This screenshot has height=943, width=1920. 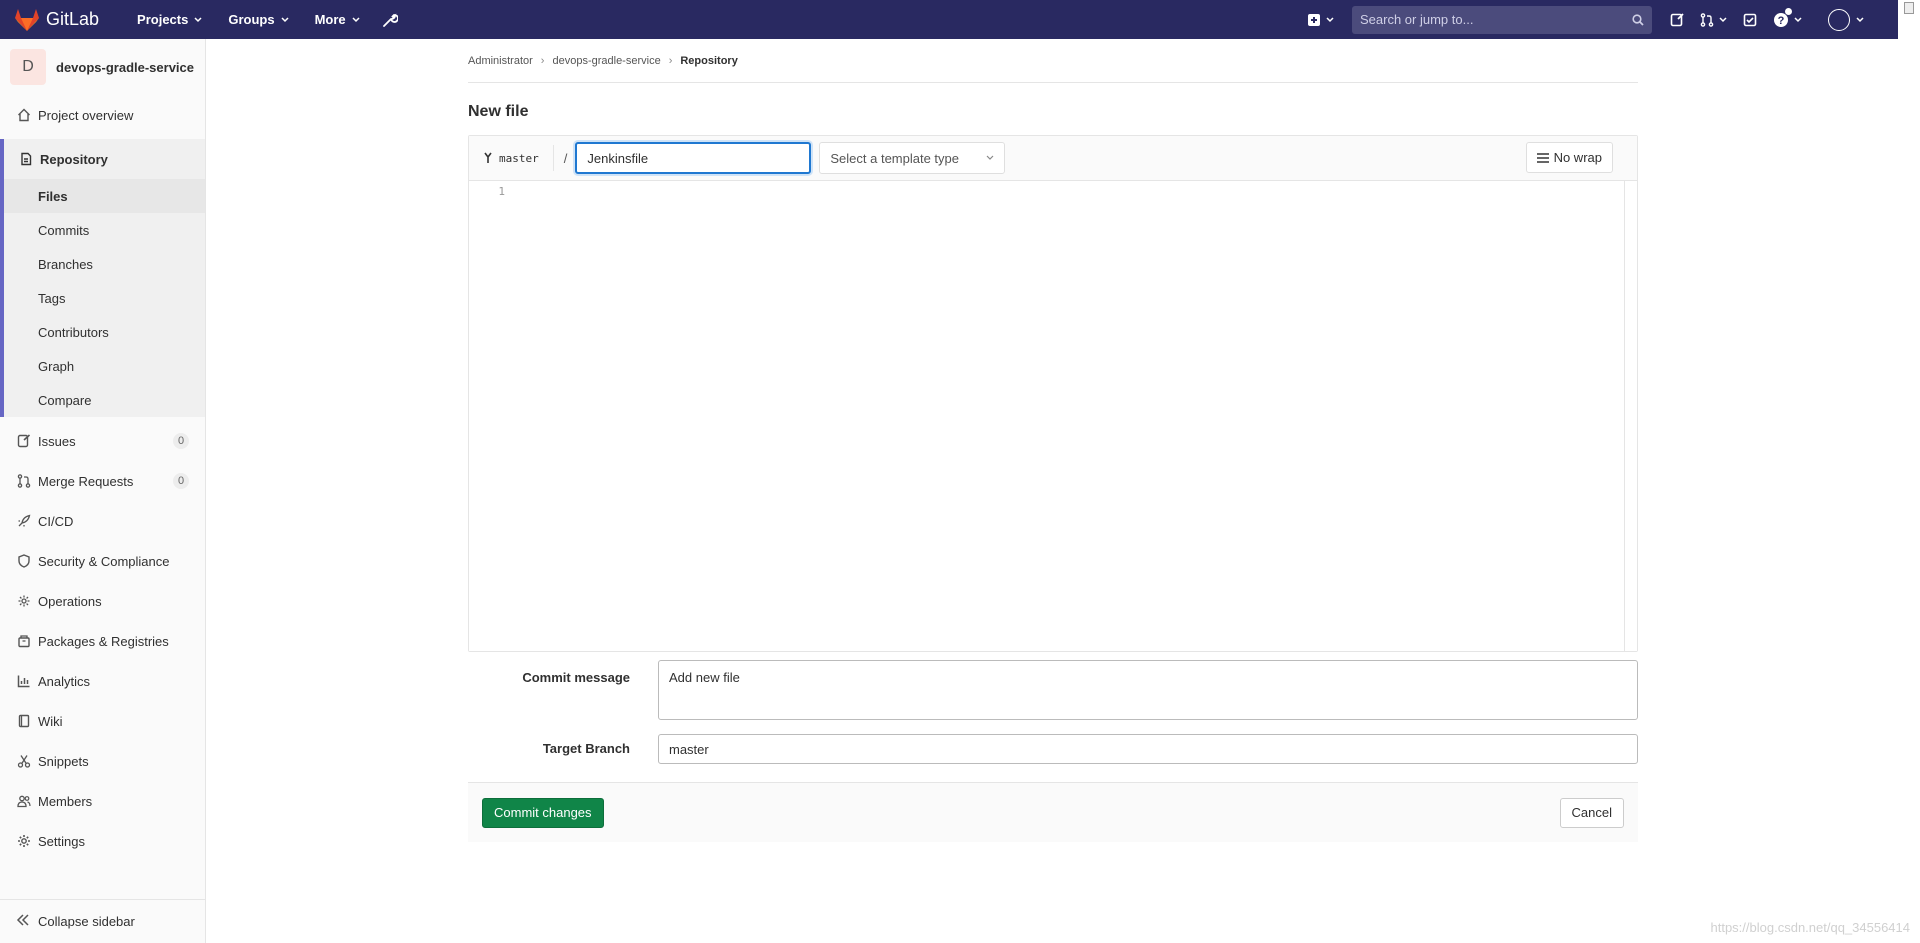 I want to click on sidebar-item-repository: Repository, so click(x=104, y=159).